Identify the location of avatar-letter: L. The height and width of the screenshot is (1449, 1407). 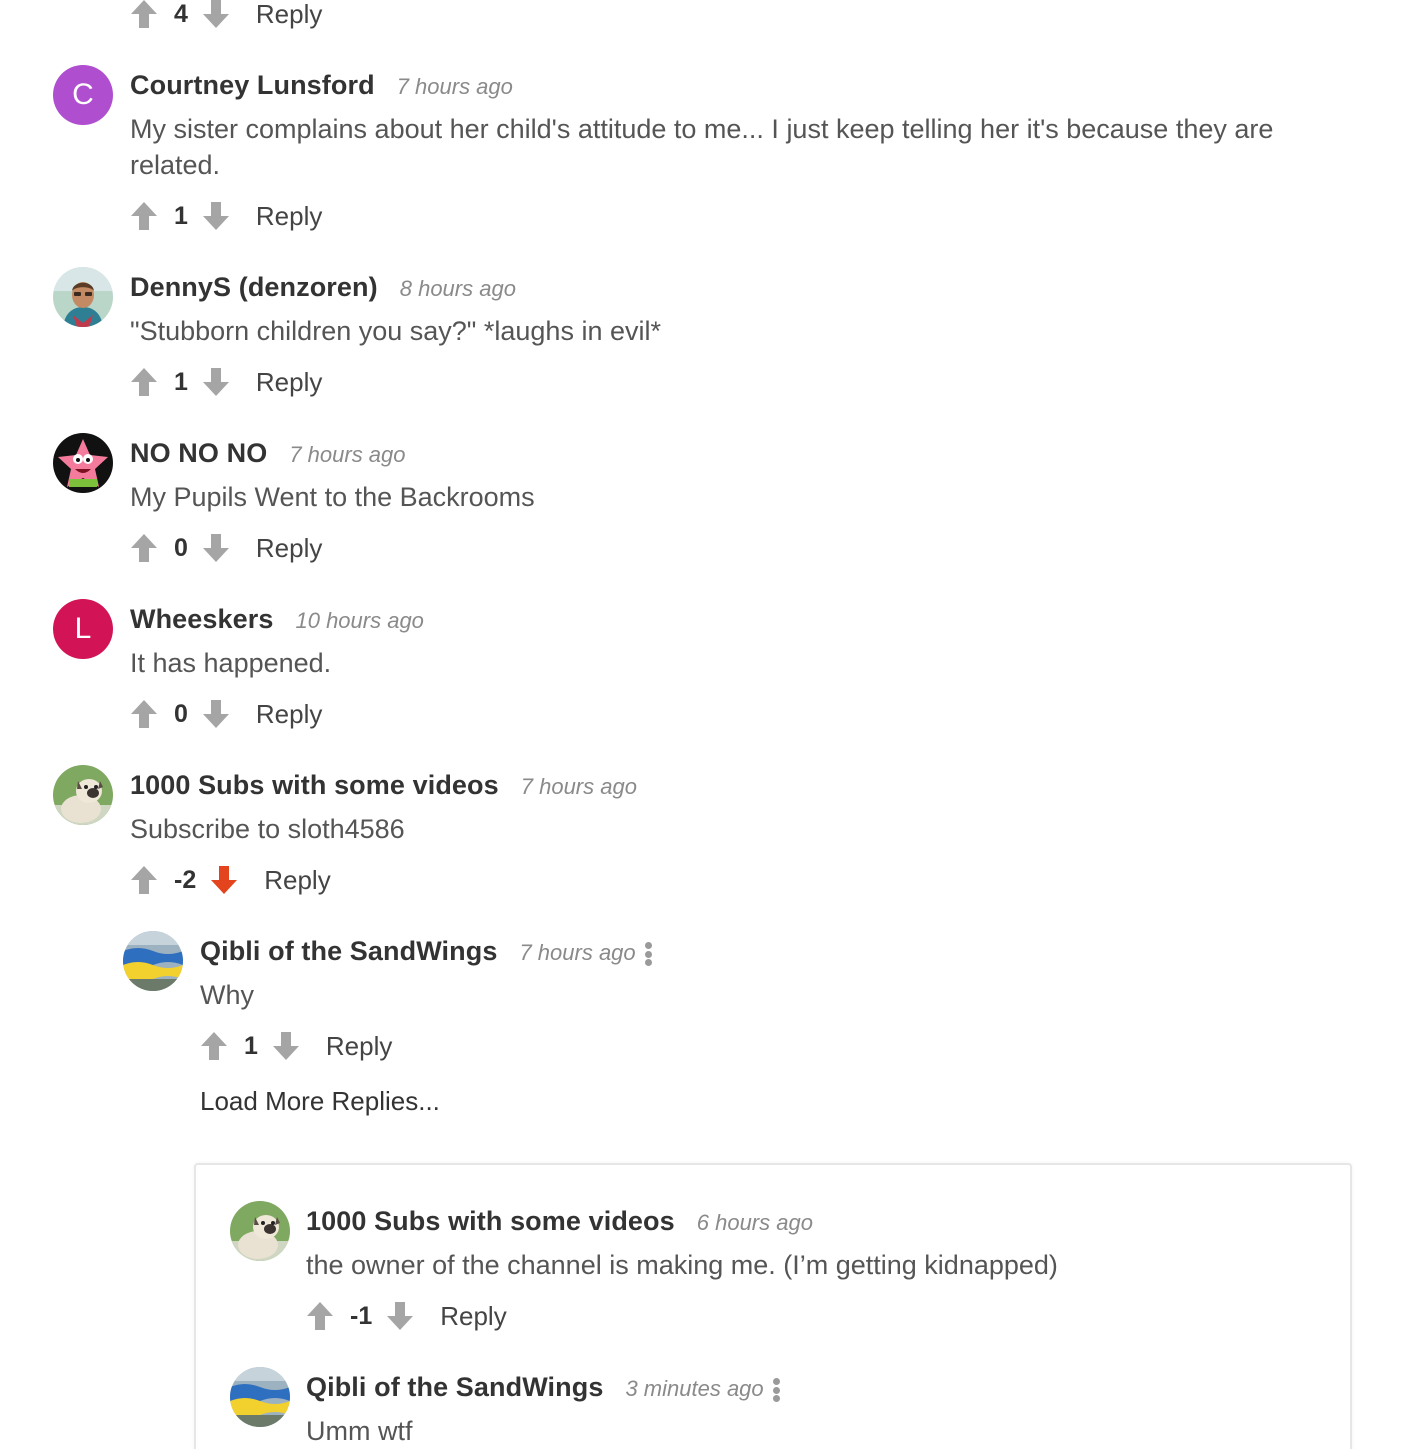
(83, 628).